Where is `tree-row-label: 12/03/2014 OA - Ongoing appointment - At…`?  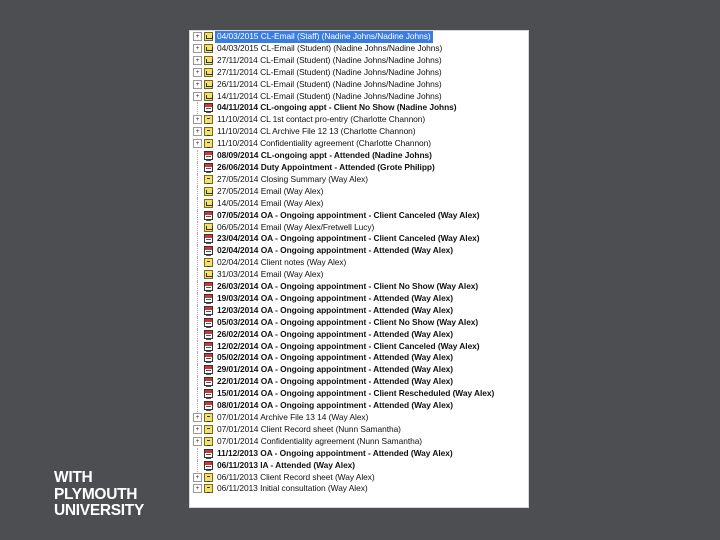
tree-row-label: 12/03/2014 OA - Ongoing appointment - At… is located at coordinates (335, 309).